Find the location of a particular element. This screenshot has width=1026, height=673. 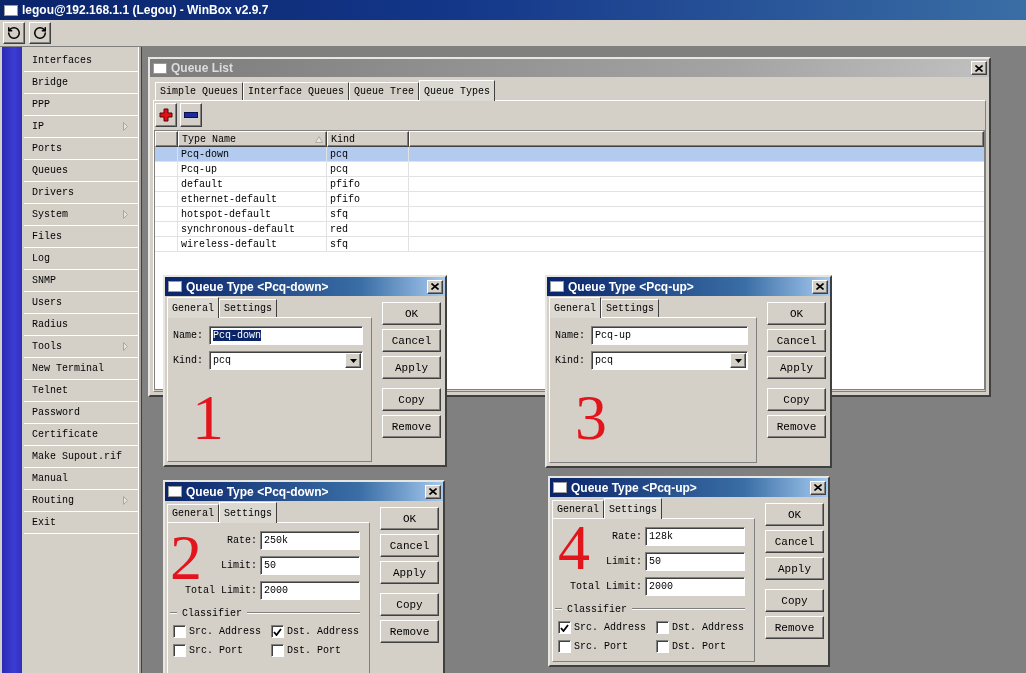

group-title: Classifier is located at coordinates (212, 613).